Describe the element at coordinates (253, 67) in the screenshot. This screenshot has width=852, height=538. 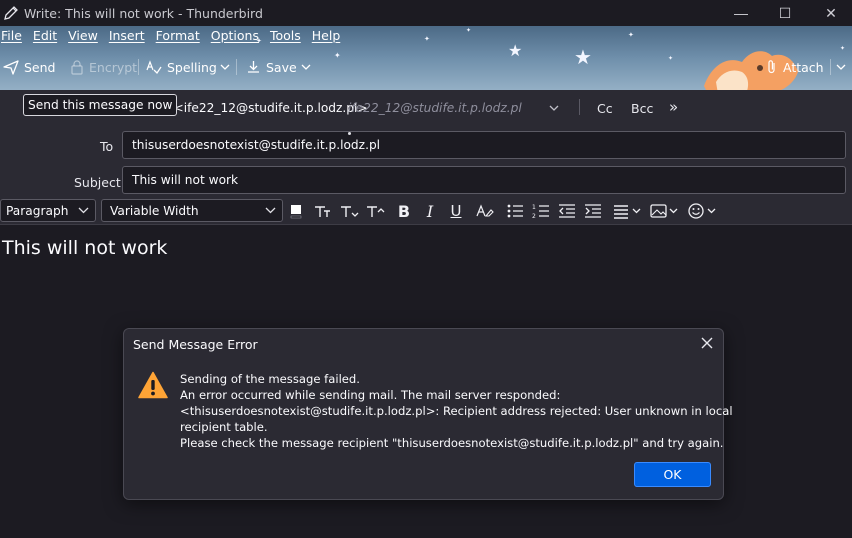
I see `save-icon` at that location.